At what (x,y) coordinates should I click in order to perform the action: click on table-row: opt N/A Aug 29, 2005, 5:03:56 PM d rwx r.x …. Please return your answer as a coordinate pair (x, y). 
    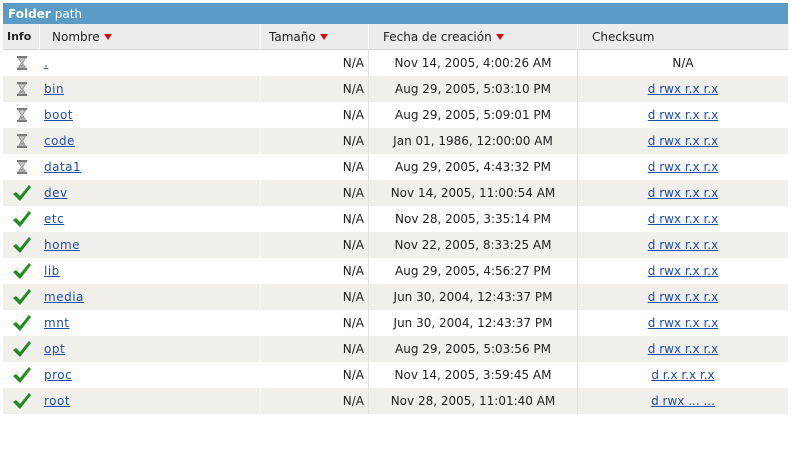
    Looking at the image, I should click on (395, 349).